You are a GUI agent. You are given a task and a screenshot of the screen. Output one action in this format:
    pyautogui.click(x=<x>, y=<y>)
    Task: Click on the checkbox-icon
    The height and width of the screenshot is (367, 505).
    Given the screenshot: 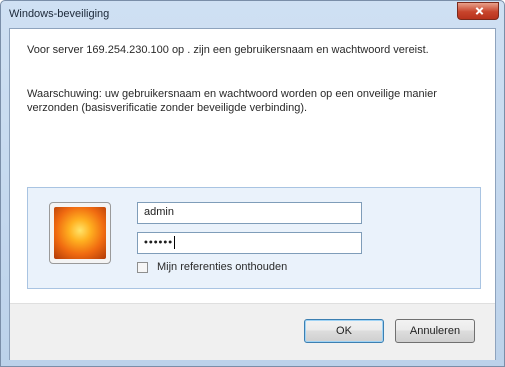 What is the action you would take?
    pyautogui.click(x=142, y=267)
    